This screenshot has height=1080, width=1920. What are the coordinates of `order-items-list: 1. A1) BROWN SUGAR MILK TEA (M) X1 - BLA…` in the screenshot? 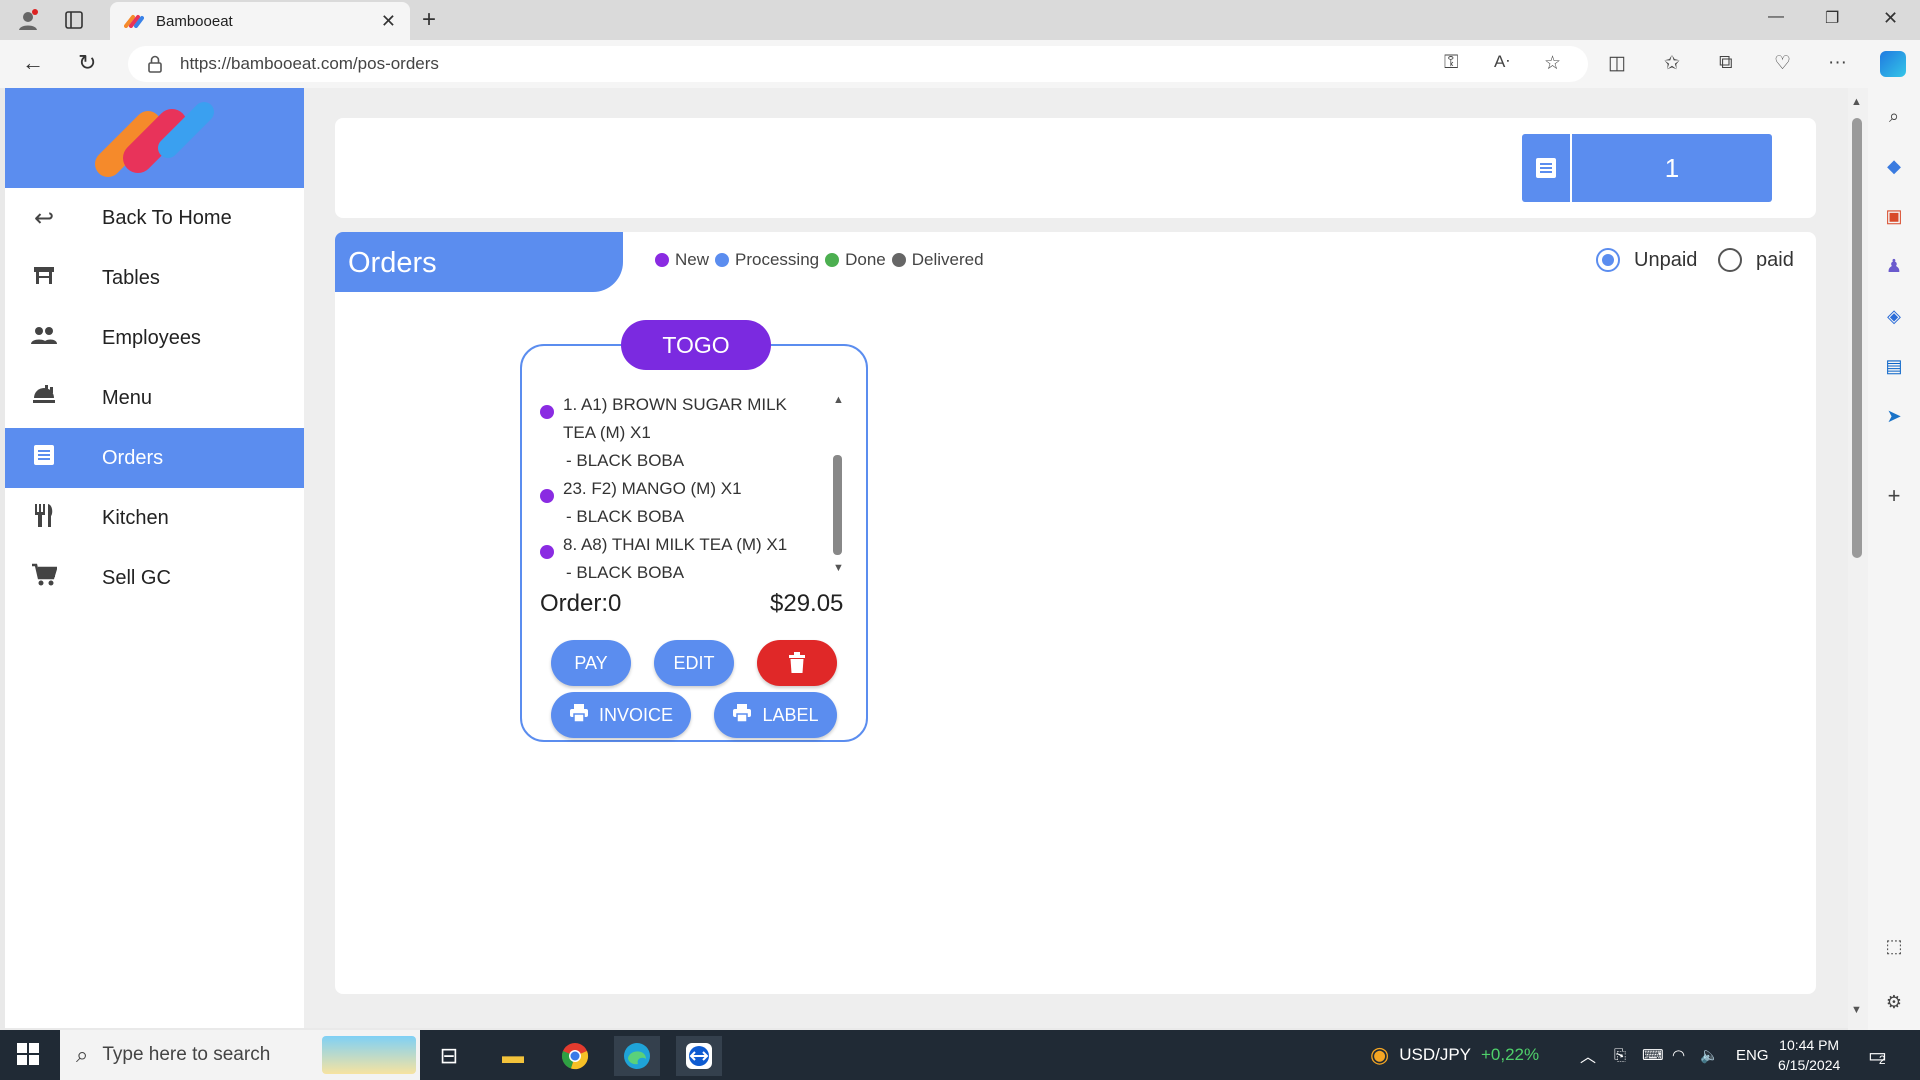 It's located at (685, 482).